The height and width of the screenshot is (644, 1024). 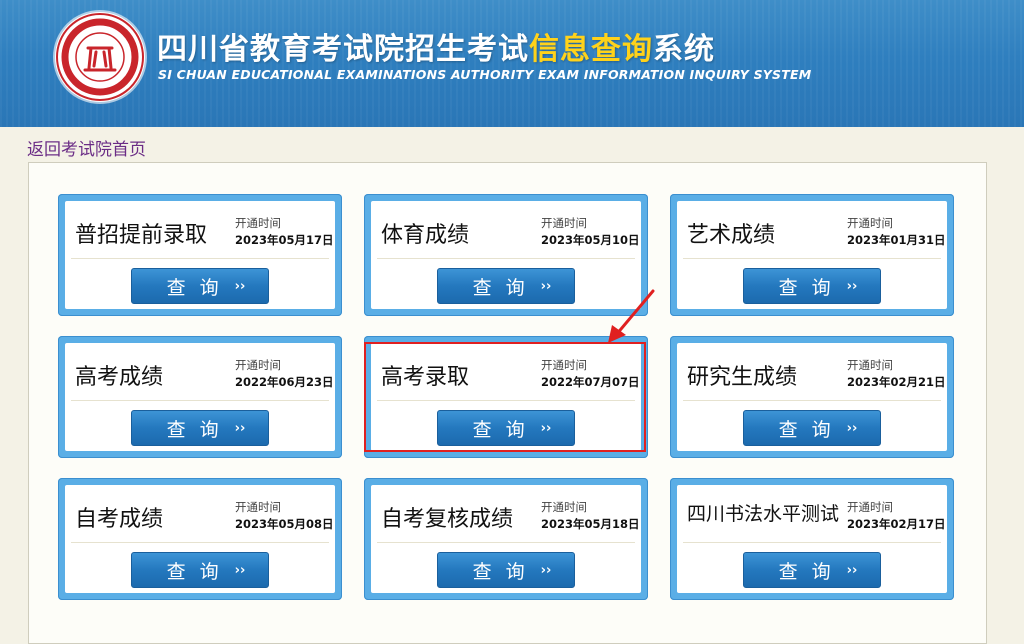 What do you see at coordinates (731, 235) in the screenshot?
I see `card-title: 艺术成绩` at bounding box center [731, 235].